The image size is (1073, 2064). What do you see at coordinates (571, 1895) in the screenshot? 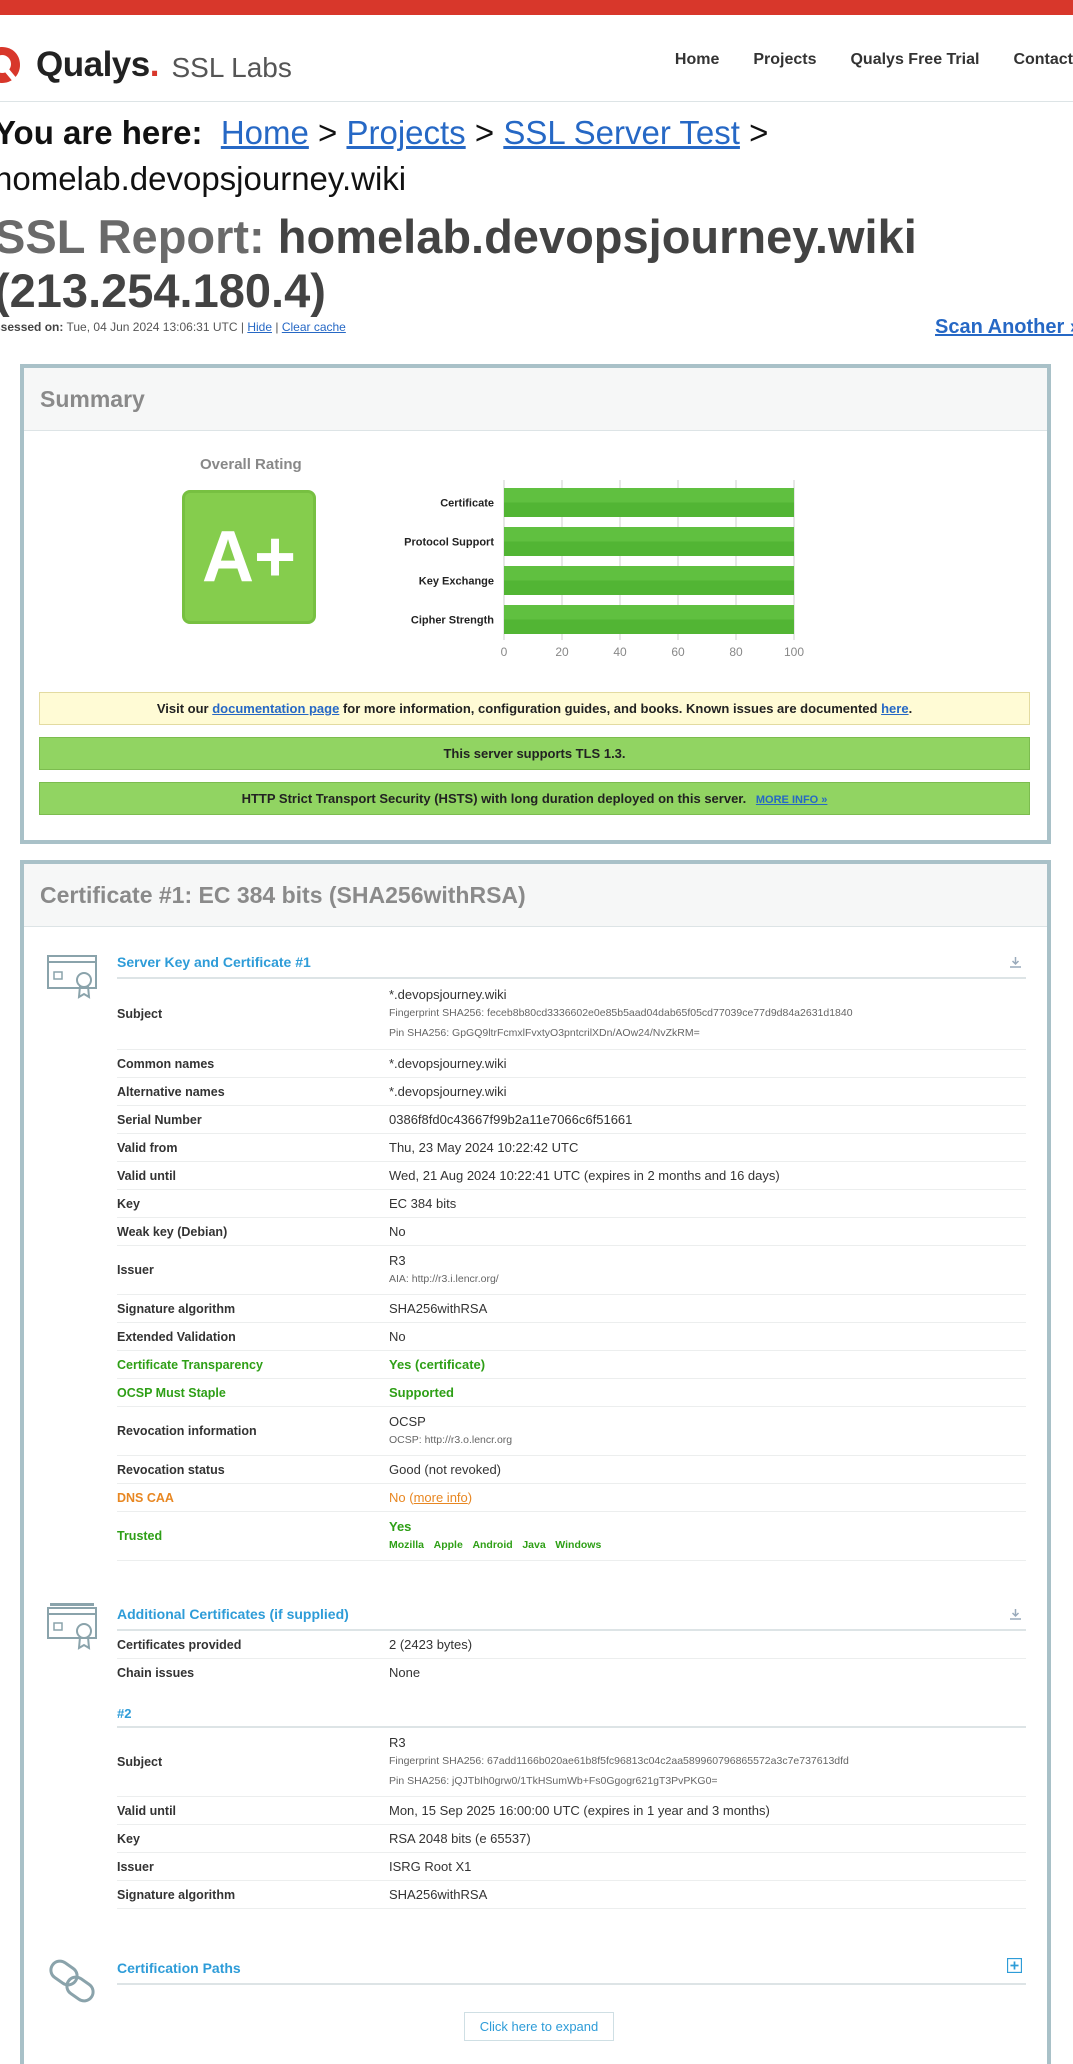
I see `row-cert2-signature: Signature algorithm SHA256withRSA` at bounding box center [571, 1895].